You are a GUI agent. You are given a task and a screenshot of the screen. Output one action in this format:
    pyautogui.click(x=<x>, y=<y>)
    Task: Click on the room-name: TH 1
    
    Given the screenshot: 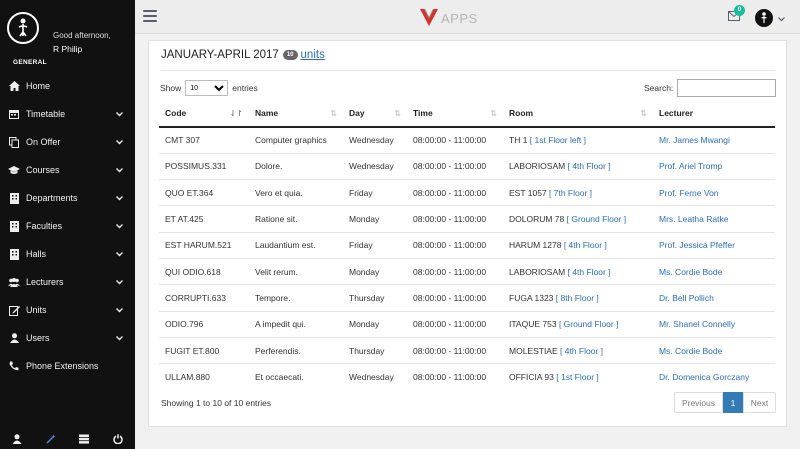 What is the action you would take?
    pyautogui.click(x=518, y=140)
    